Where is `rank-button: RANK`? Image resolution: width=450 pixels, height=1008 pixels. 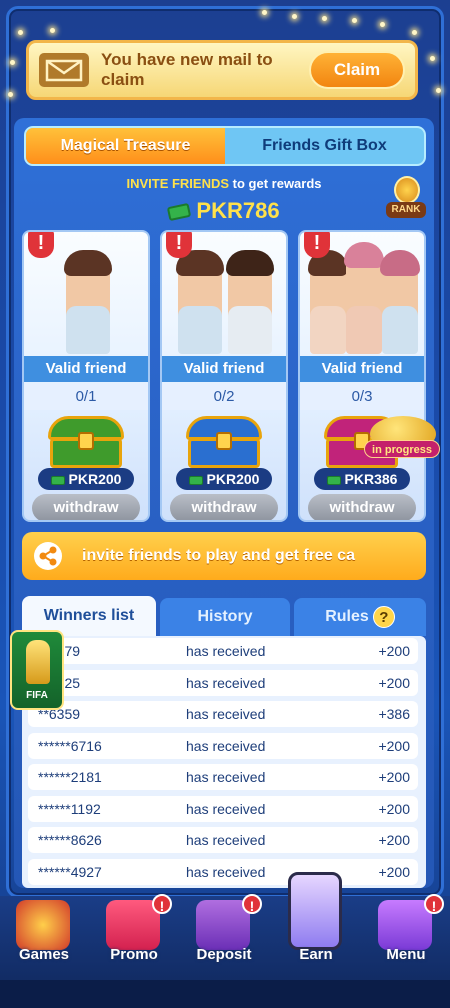 rank-button: RANK is located at coordinates (406, 199).